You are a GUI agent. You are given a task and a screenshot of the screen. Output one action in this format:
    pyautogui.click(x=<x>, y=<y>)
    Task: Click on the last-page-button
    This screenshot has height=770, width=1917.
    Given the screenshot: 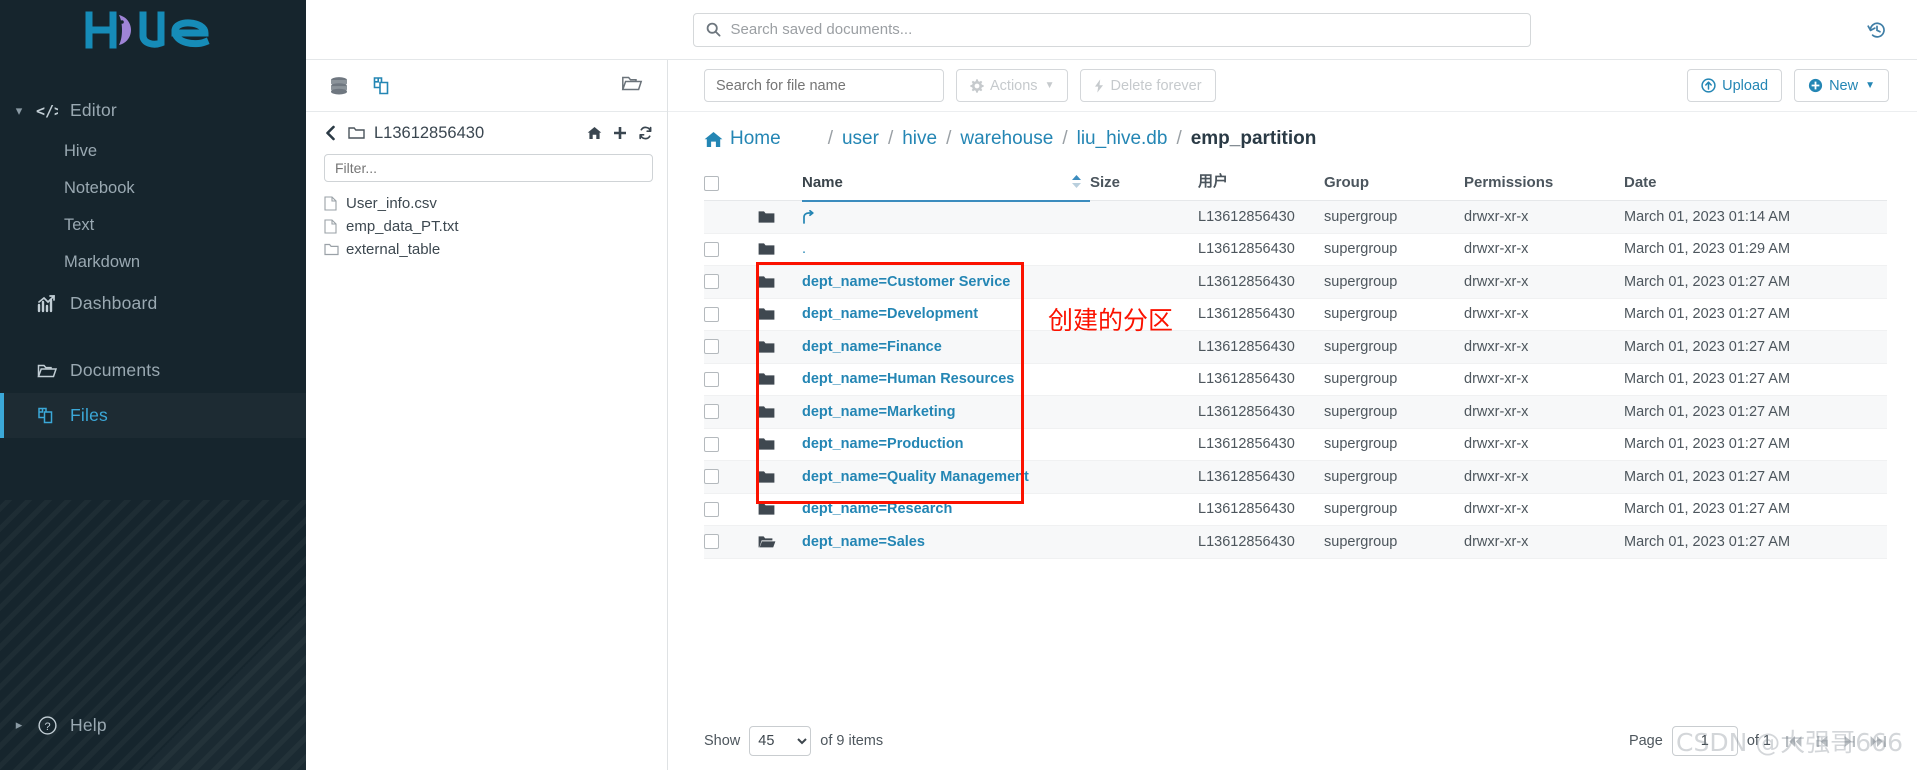 What is the action you would take?
    pyautogui.click(x=1878, y=741)
    